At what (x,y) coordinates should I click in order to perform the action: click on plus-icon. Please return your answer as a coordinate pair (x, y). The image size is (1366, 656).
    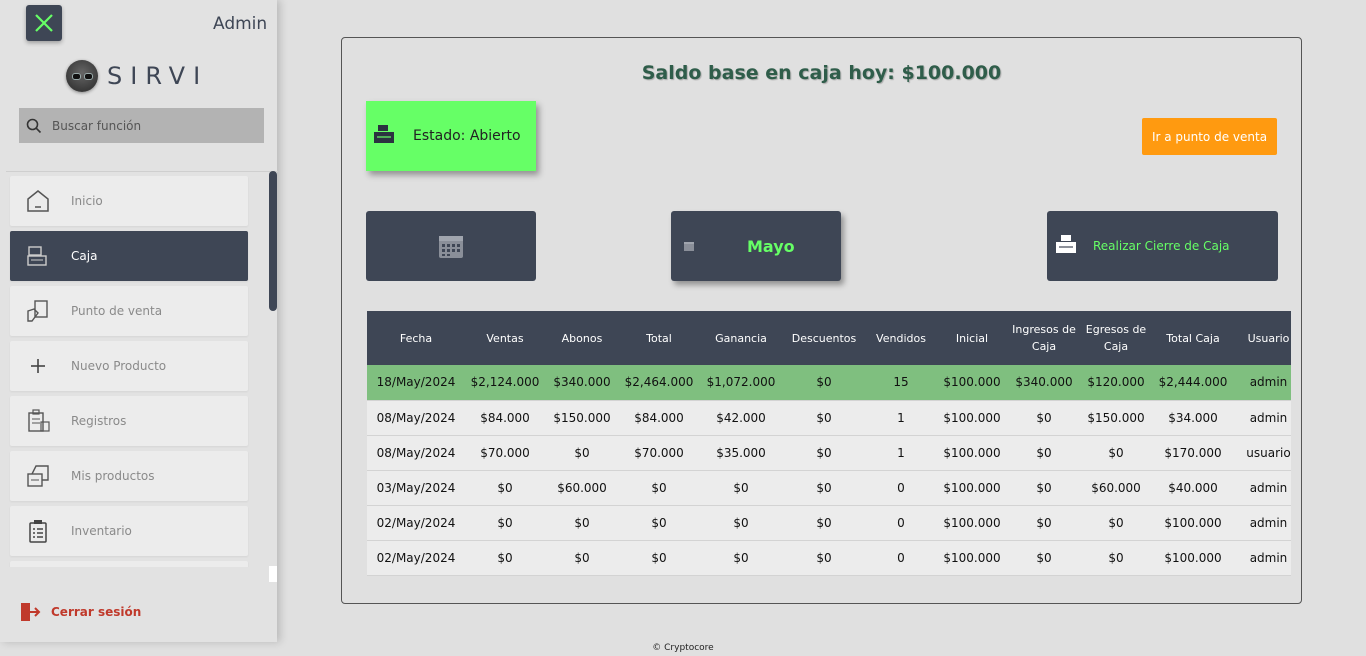
    Looking at the image, I should click on (38, 366).